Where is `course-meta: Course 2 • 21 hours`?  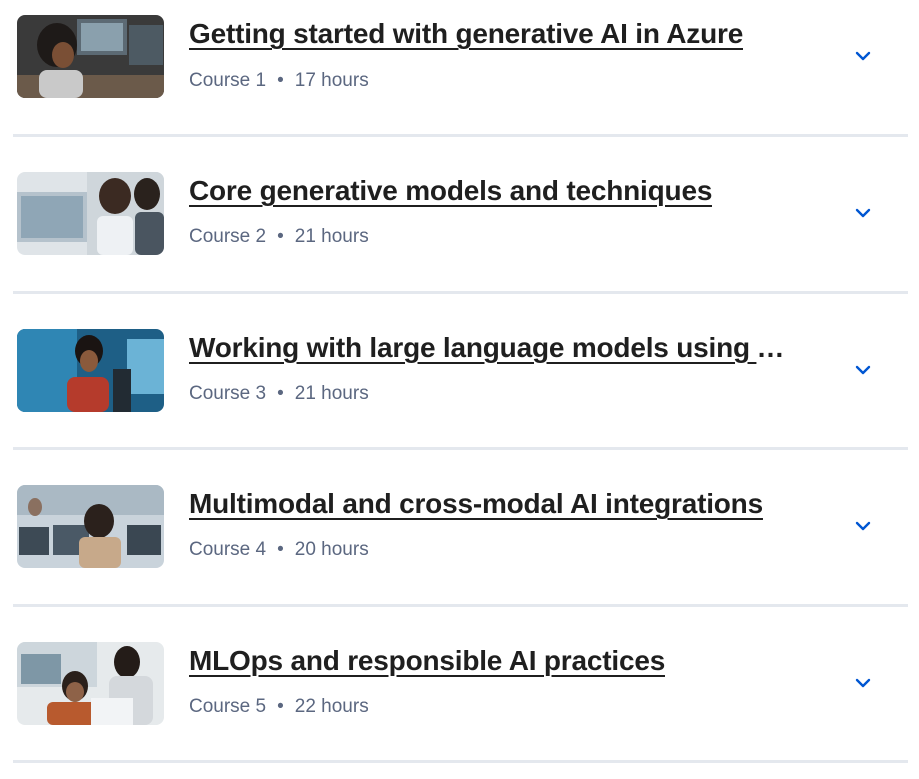 course-meta: Course 2 • 21 hours is located at coordinates (279, 237).